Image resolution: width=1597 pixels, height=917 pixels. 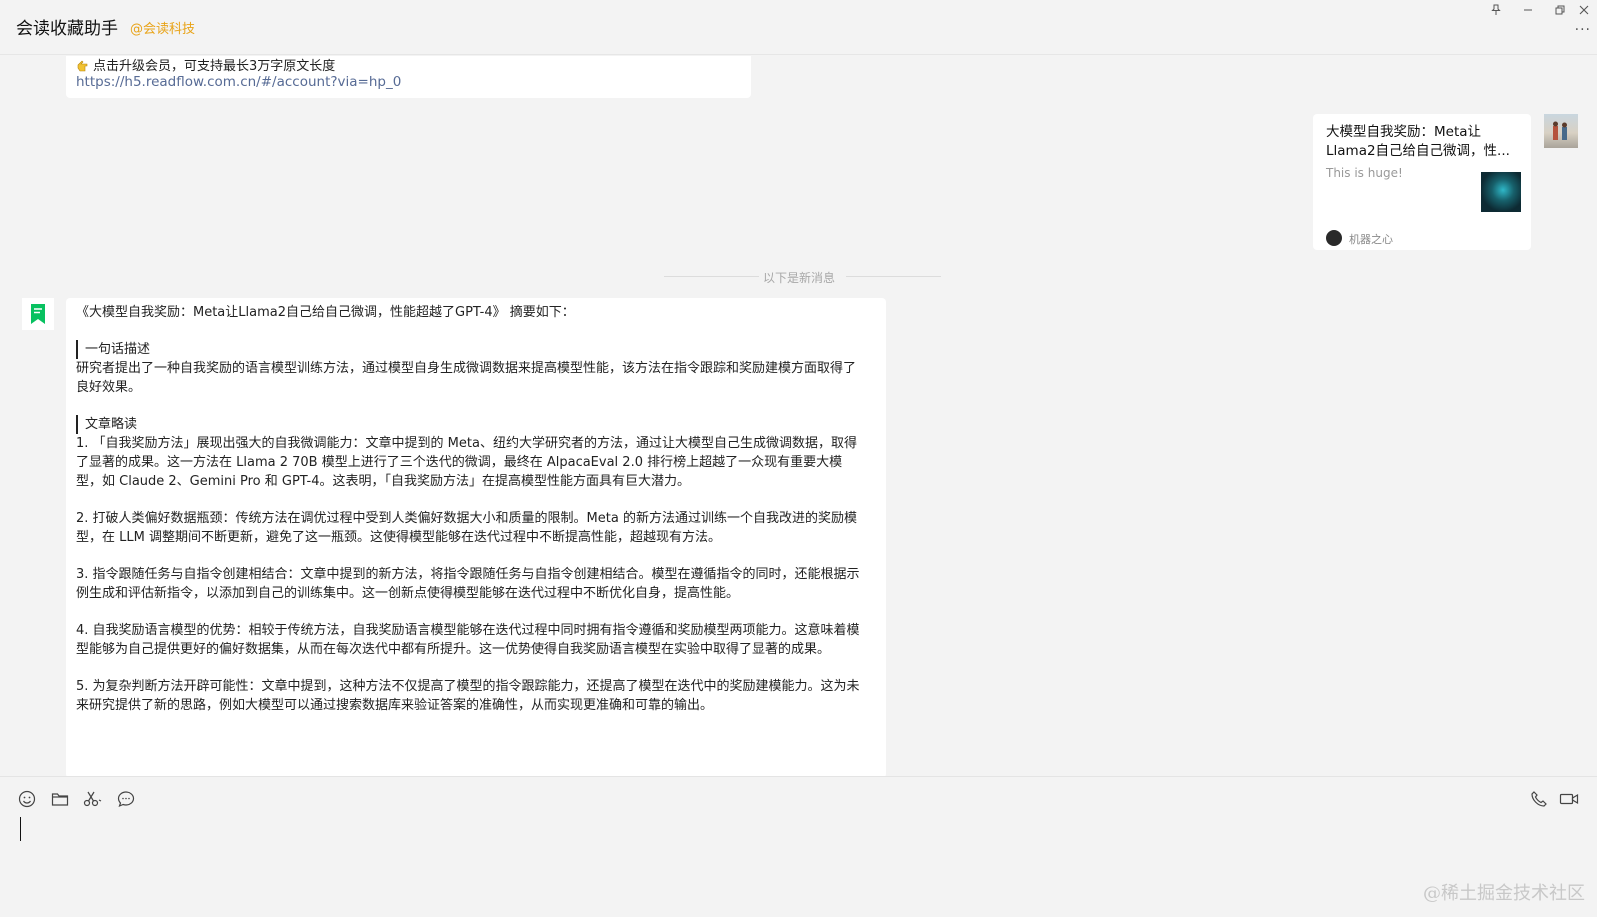 What do you see at coordinates (1561, 131) in the screenshot?
I see `user-avatar` at bounding box center [1561, 131].